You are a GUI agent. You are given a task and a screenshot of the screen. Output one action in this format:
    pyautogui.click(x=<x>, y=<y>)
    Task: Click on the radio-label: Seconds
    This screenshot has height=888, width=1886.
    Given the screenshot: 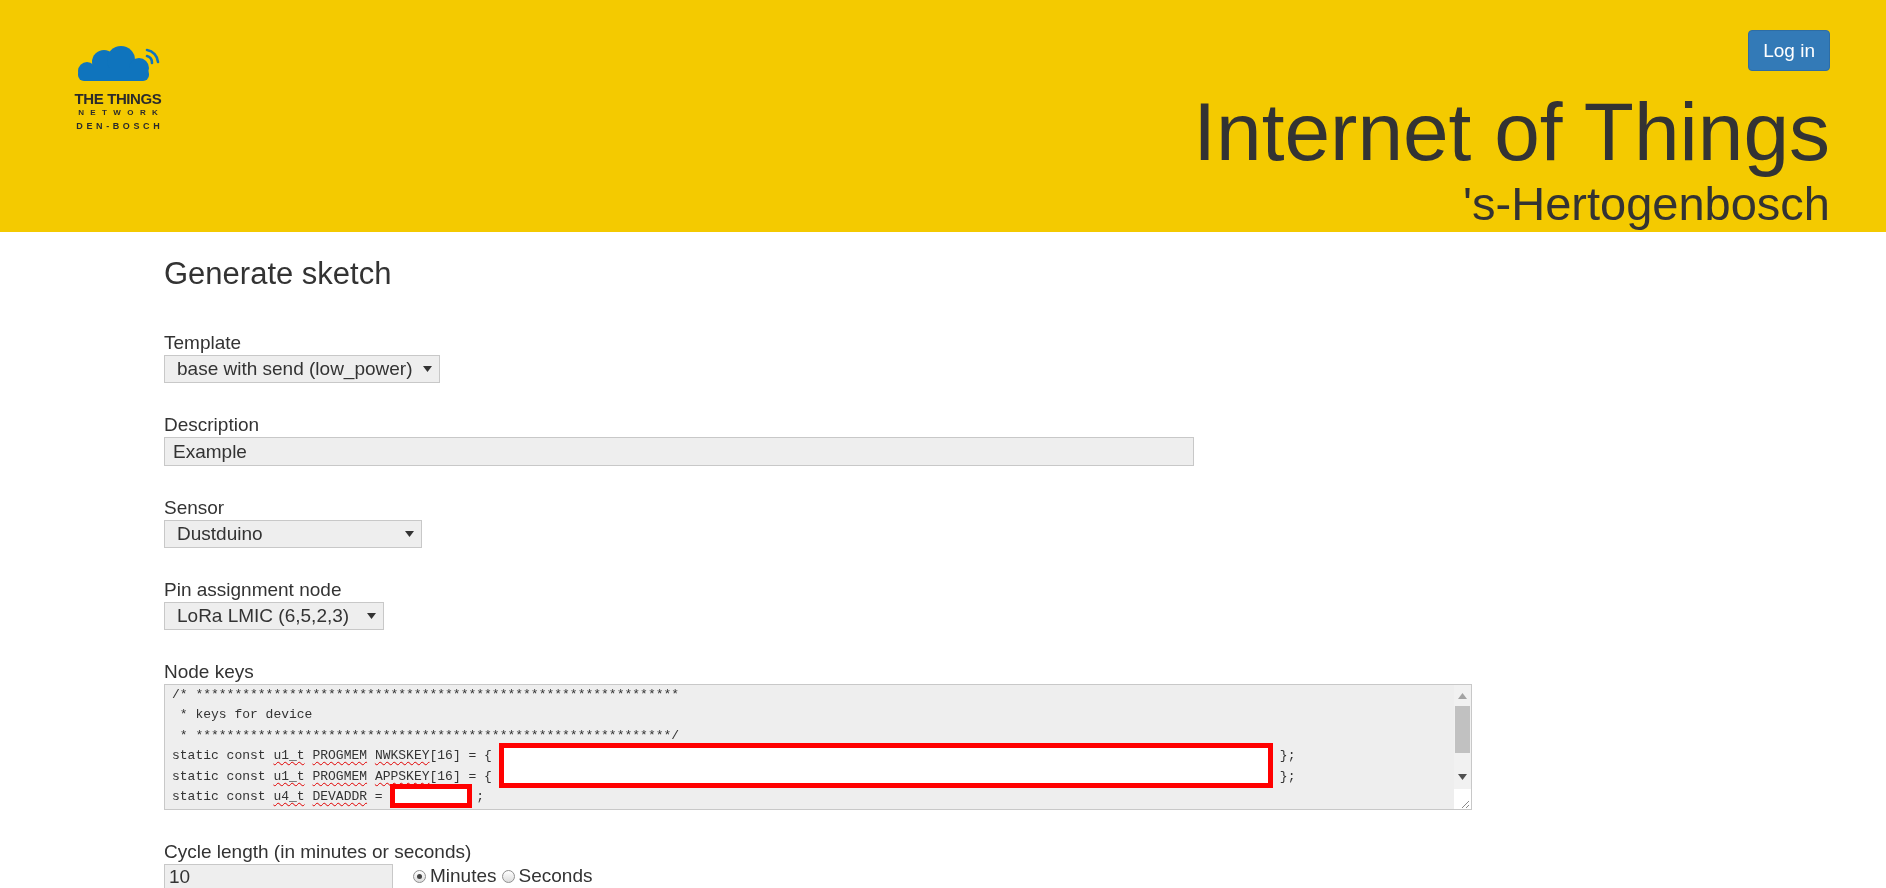 What is the action you would take?
    pyautogui.click(x=555, y=876)
    